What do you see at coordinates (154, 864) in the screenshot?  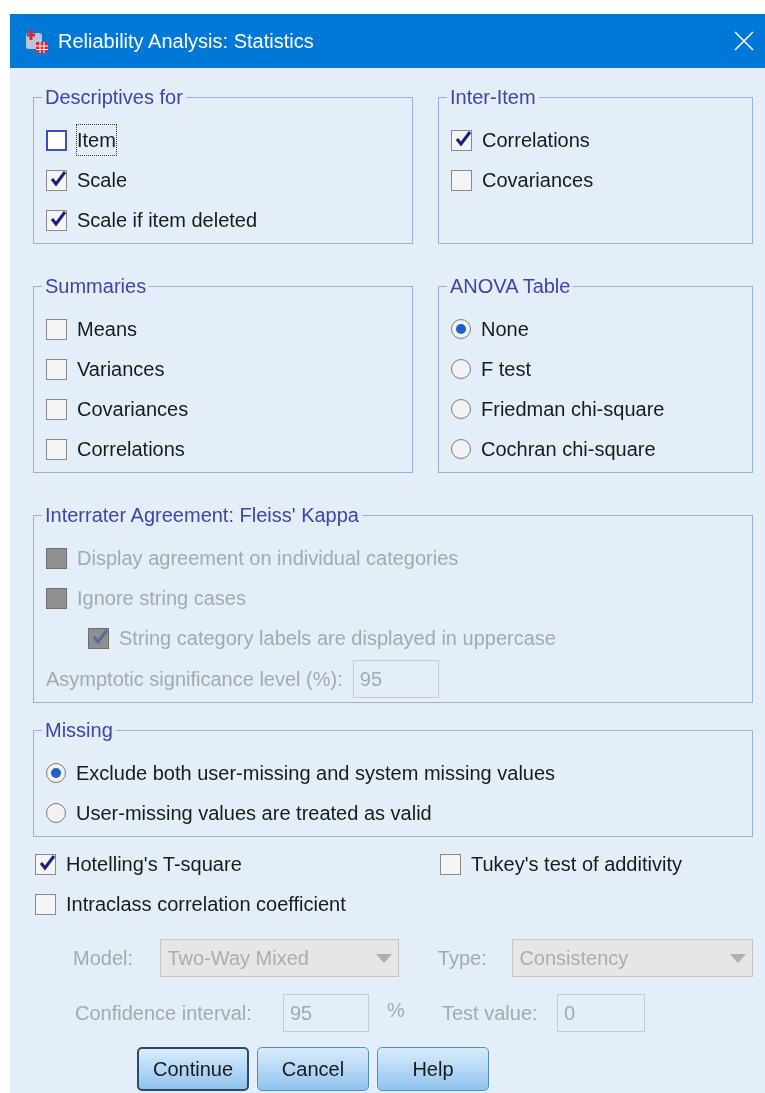 I see `checkbox-label: Hotelling's T-square` at bounding box center [154, 864].